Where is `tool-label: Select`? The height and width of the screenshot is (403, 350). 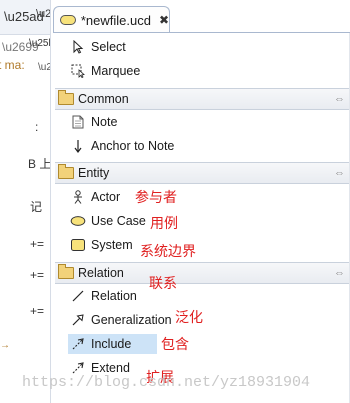
tool-label: Select is located at coordinates (108, 47).